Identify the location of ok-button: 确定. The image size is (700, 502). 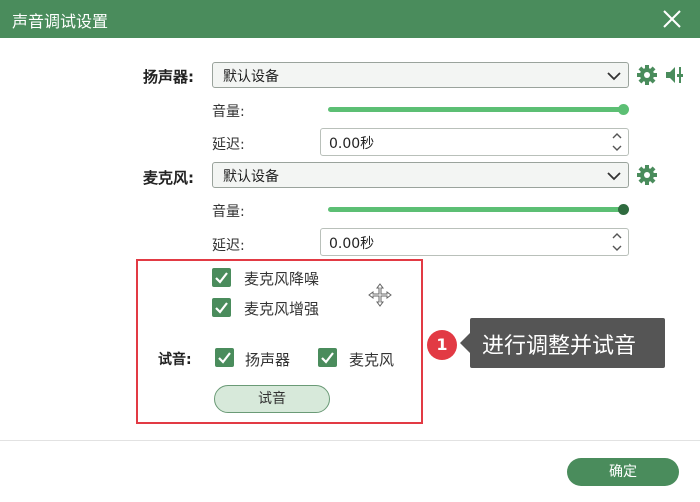
(623, 472).